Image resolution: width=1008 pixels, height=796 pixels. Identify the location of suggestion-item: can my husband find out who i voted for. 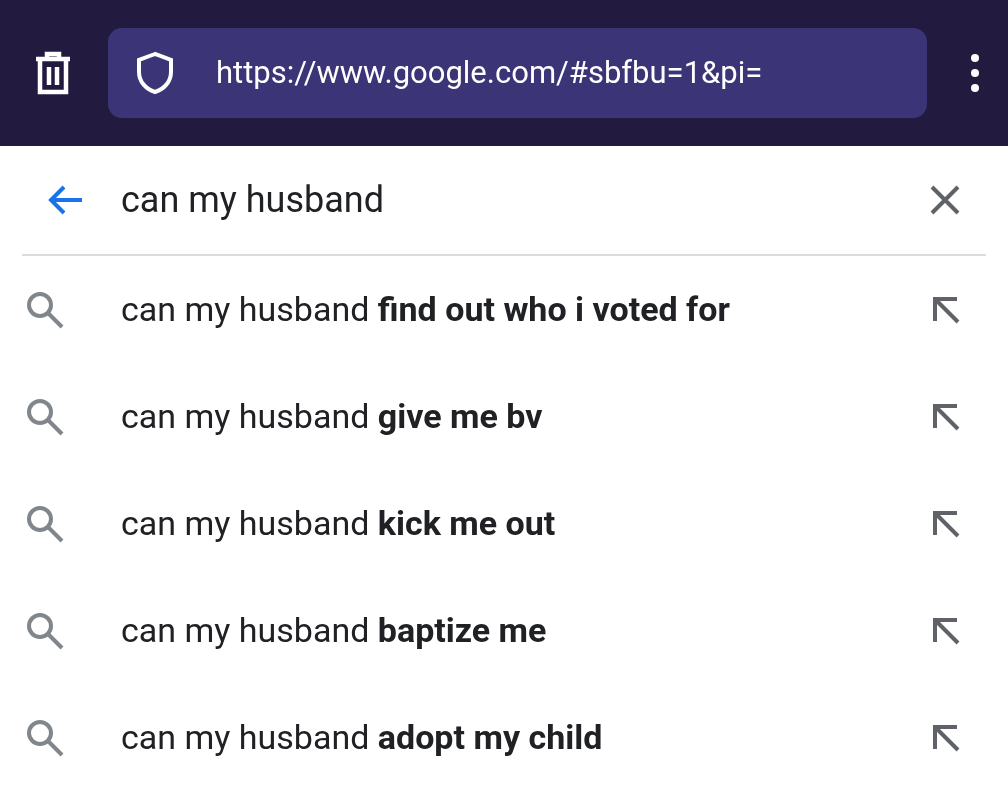
(504, 309).